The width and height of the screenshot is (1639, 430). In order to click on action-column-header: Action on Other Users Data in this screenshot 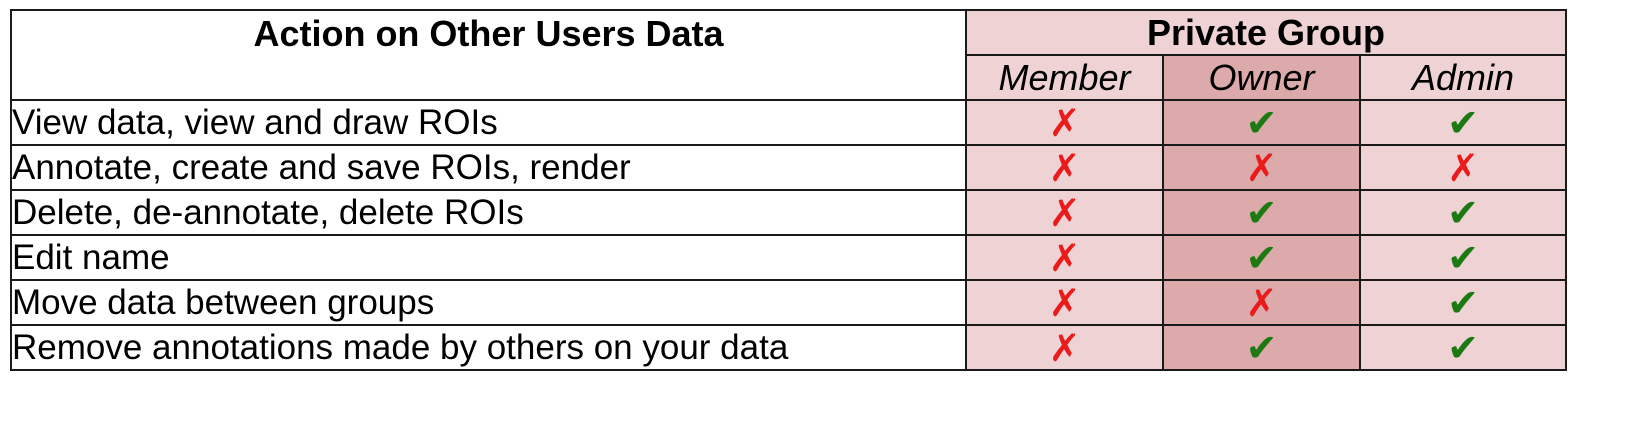, I will do `click(488, 55)`.